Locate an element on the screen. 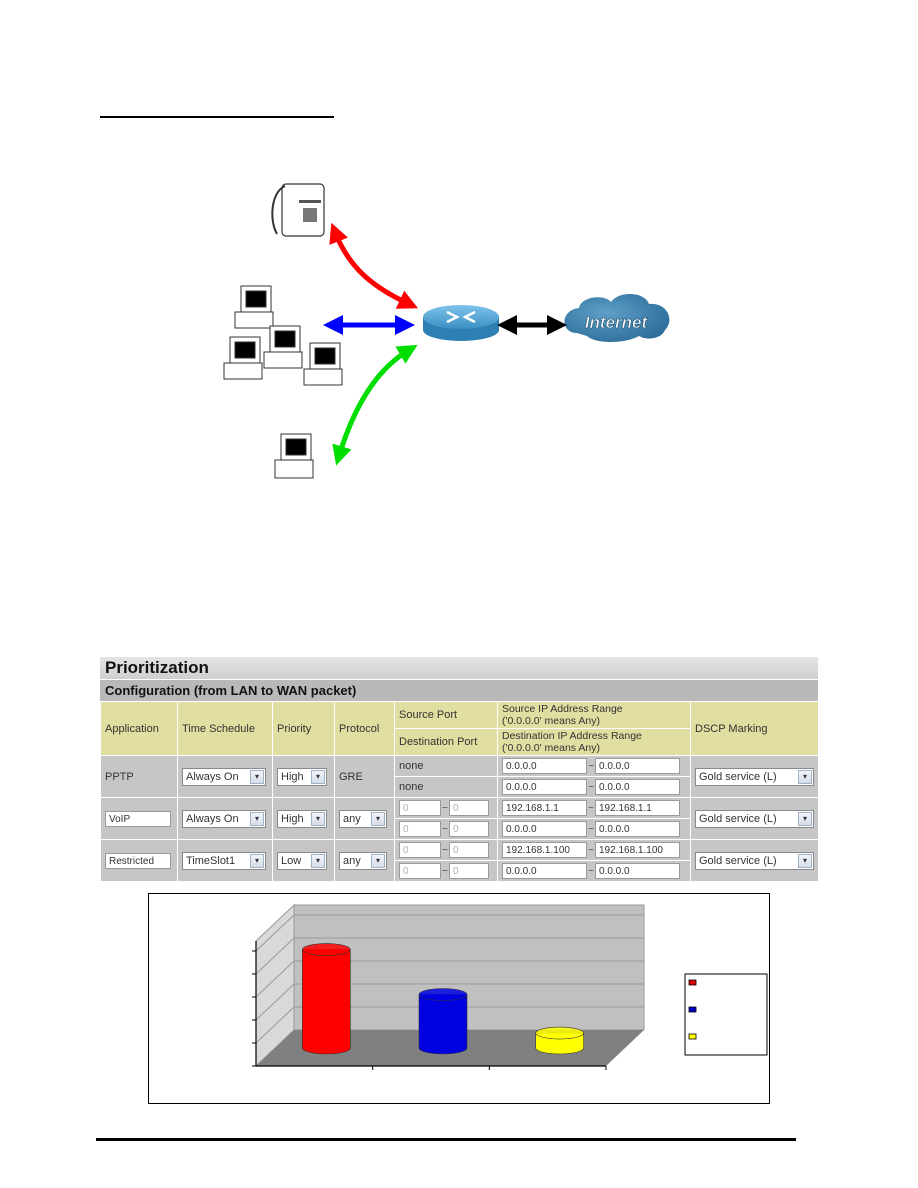 This screenshot has height=1188, width=918. destination-port-value: none is located at coordinates (446, 787).